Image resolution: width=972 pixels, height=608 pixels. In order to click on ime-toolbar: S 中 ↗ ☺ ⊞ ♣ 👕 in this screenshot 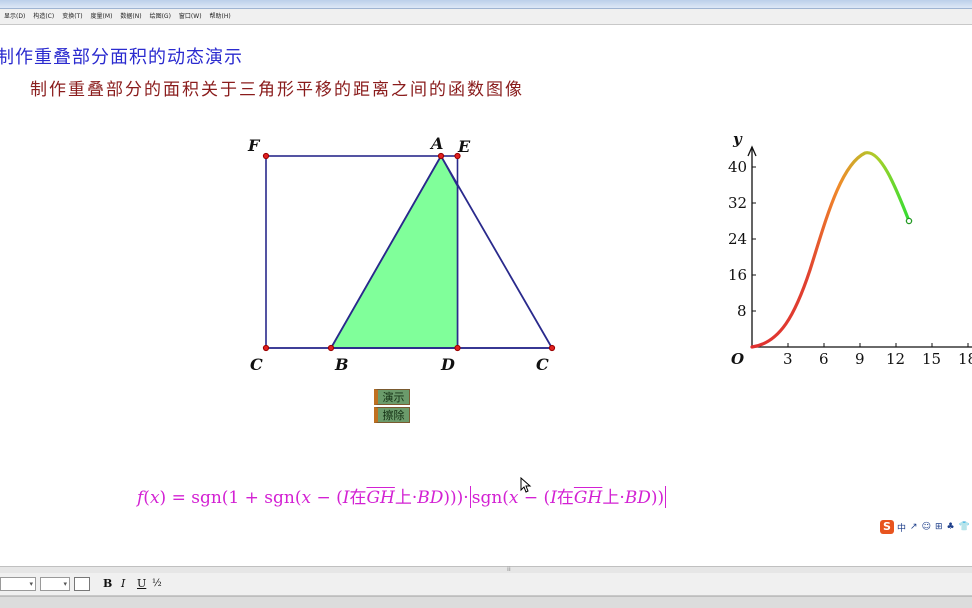, I will do `click(925, 527)`.